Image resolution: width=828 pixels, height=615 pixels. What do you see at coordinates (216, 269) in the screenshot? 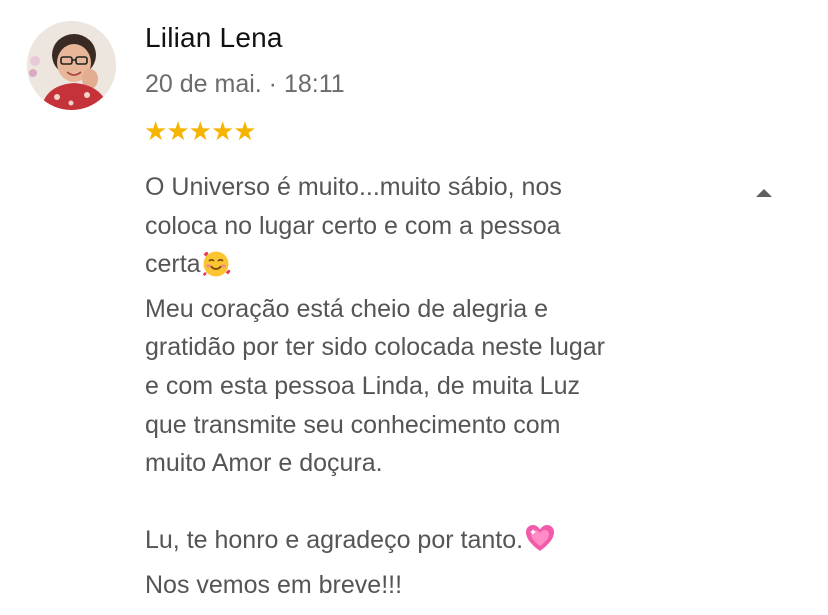
I see `smiling-face-with-hearts-icon` at bounding box center [216, 269].